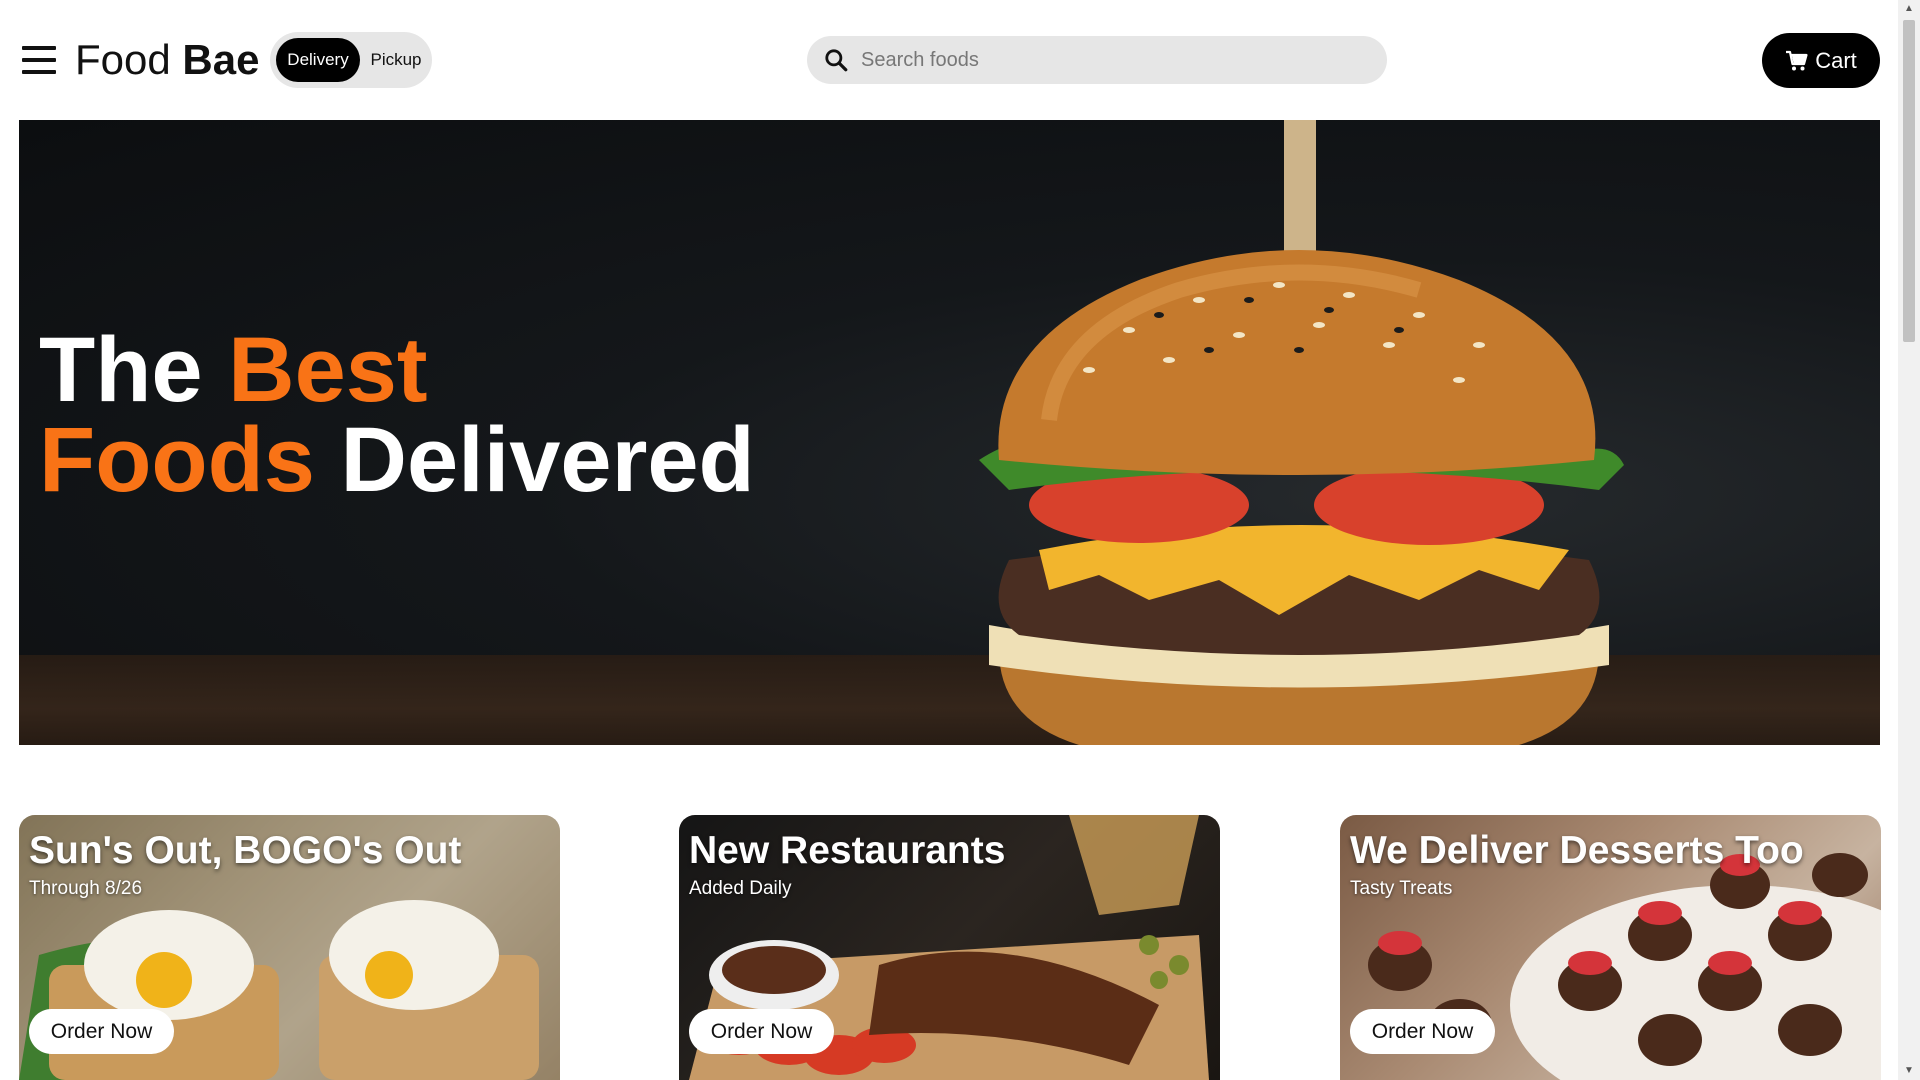  Describe the element at coordinates (1836, 60) in the screenshot. I see `cart-label: Cart` at that location.